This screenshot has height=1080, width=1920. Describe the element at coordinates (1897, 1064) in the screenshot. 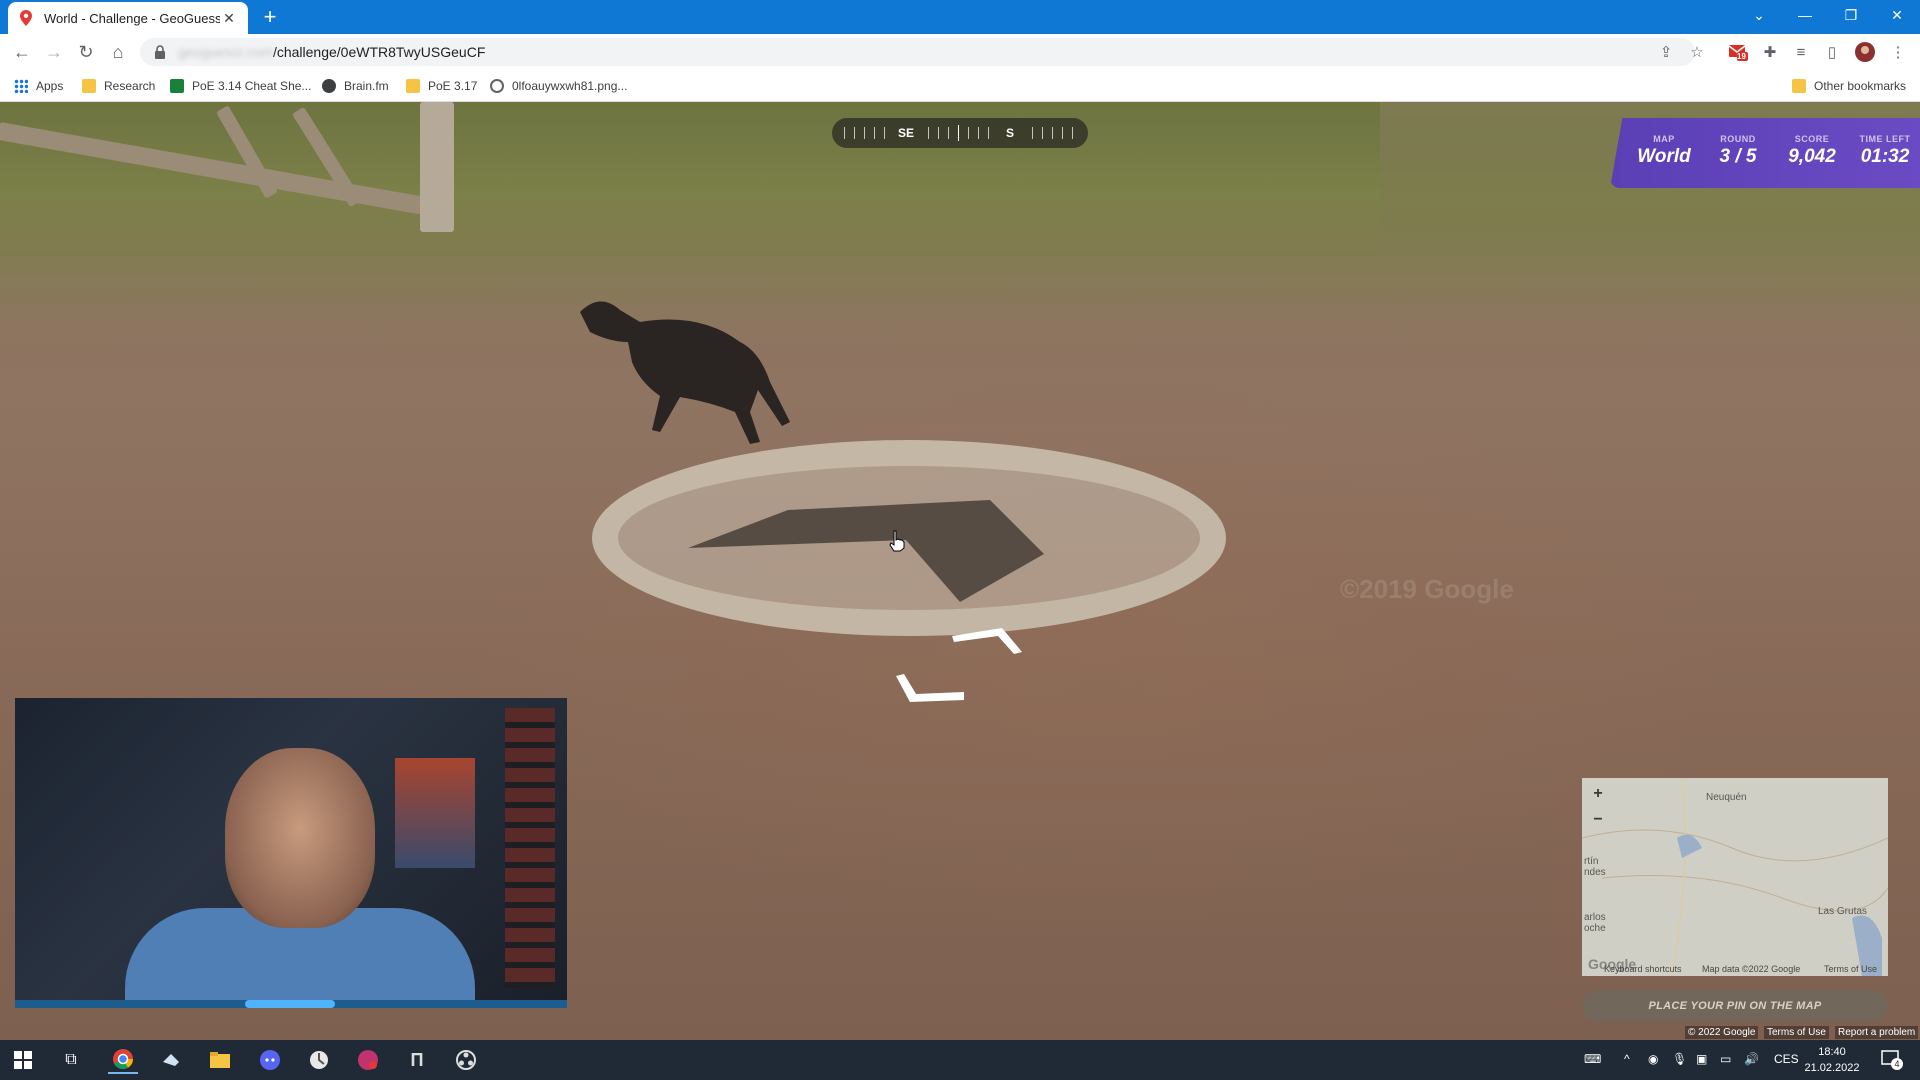

I see `notification-count: 4` at that location.